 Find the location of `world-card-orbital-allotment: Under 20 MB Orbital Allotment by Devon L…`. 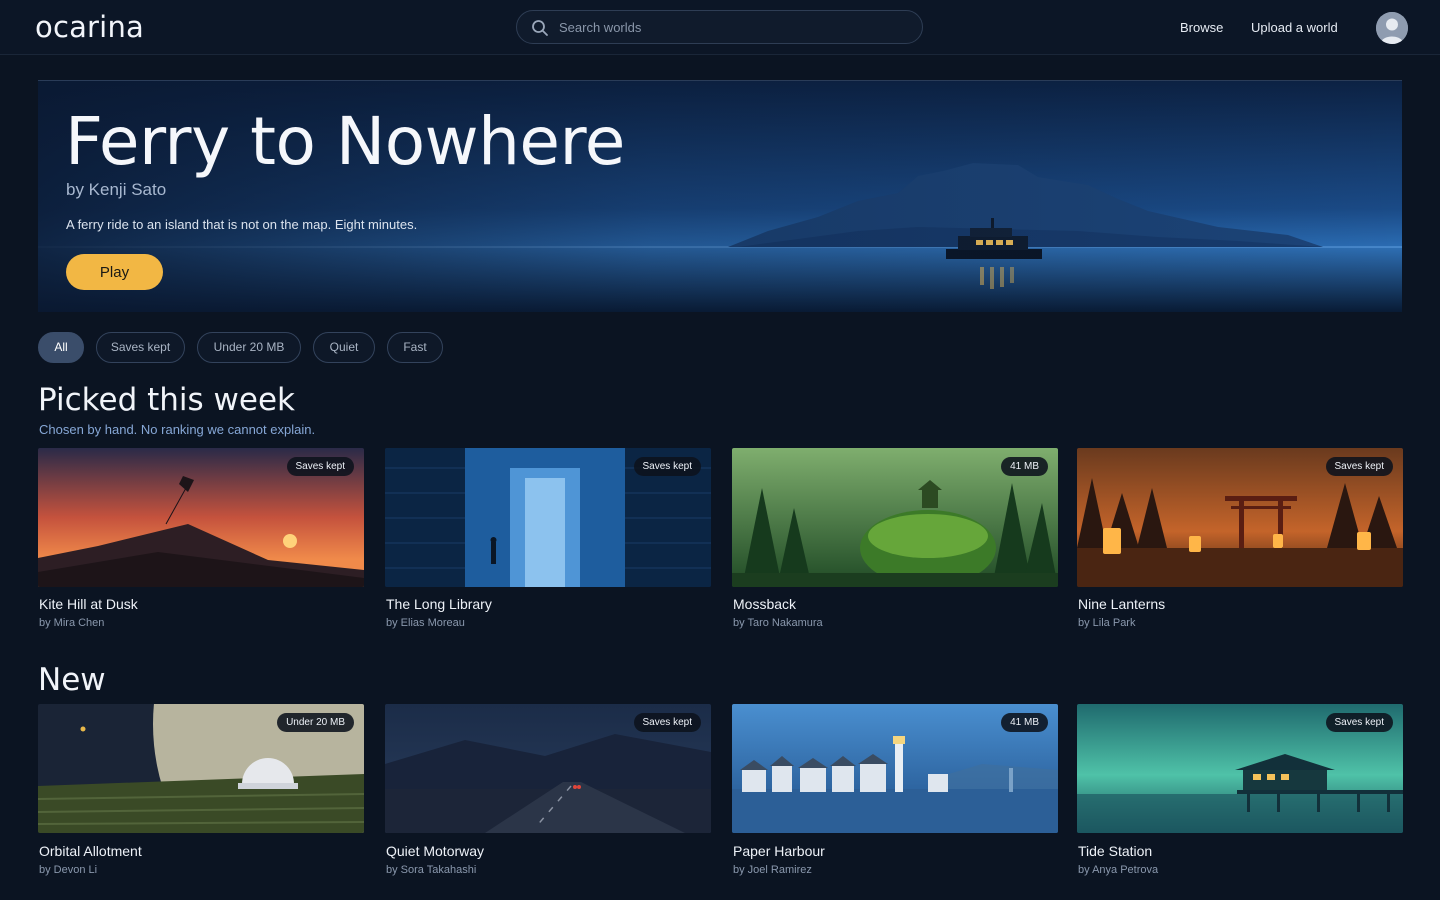

world-card-orbital-allotment: Under 20 MB Orbital Allotment by Devon L… is located at coordinates (201, 790).